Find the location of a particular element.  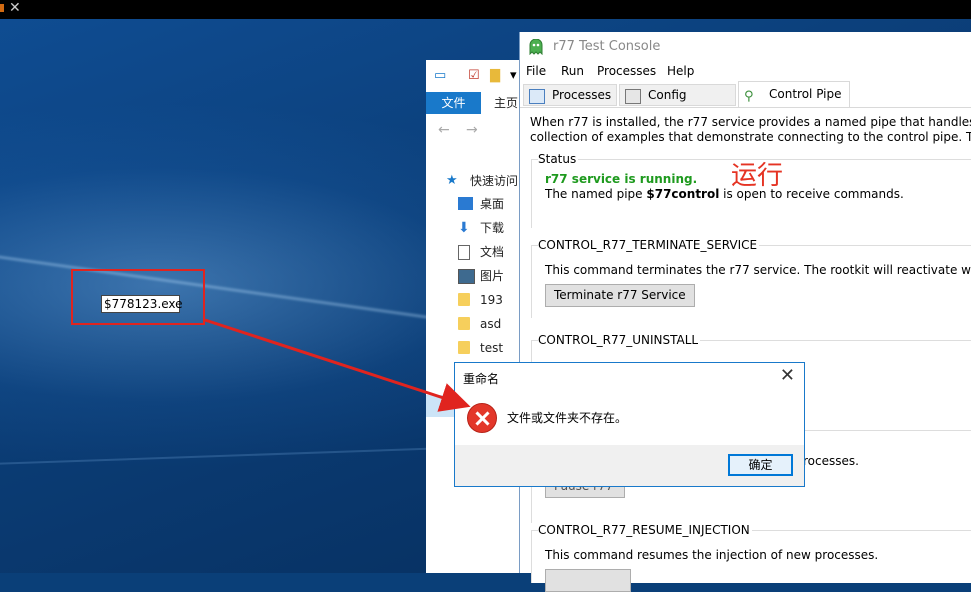

window-title: r77 Test Console is located at coordinates (607, 46).